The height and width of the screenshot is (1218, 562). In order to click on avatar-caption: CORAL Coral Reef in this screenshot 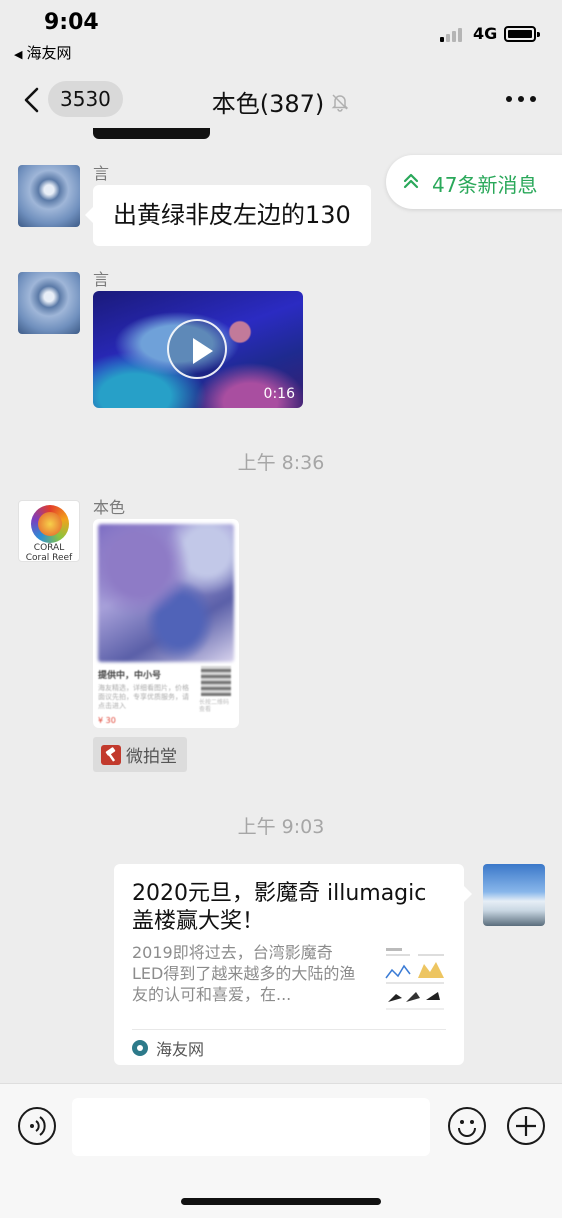, I will do `click(49, 552)`.